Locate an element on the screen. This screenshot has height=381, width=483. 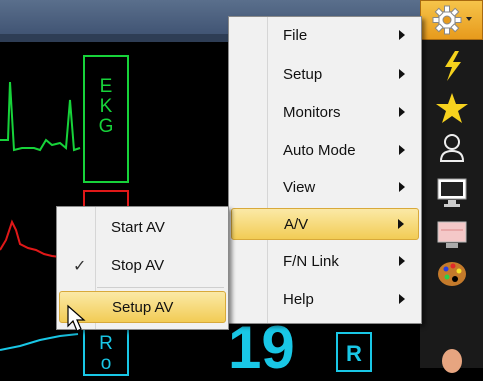
ekg-waveform is located at coordinates (40, 116).